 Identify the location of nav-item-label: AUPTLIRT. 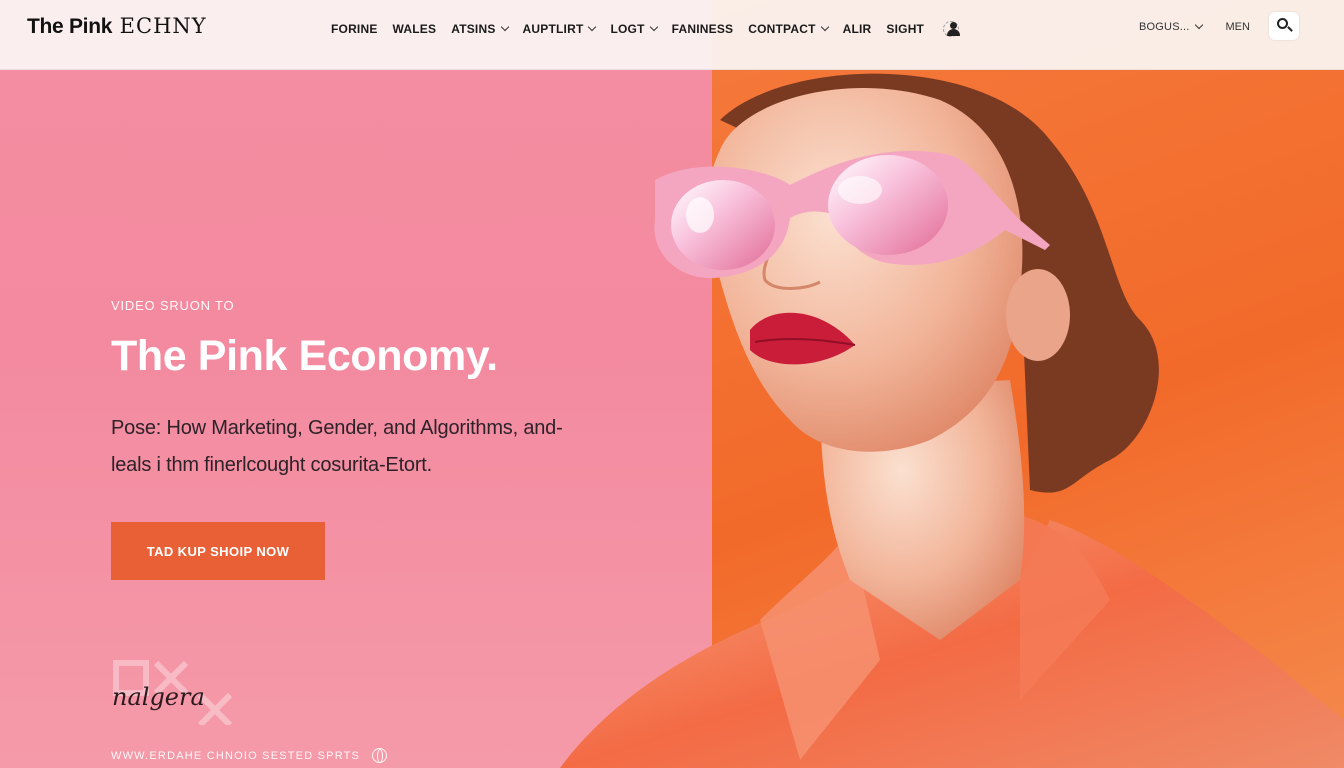
(553, 29).